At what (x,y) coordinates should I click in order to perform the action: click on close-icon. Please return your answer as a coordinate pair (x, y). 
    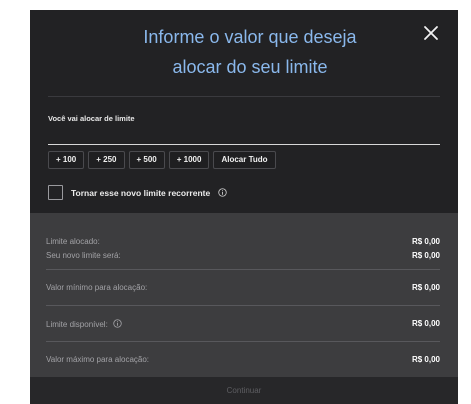
    Looking at the image, I should click on (431, 33).